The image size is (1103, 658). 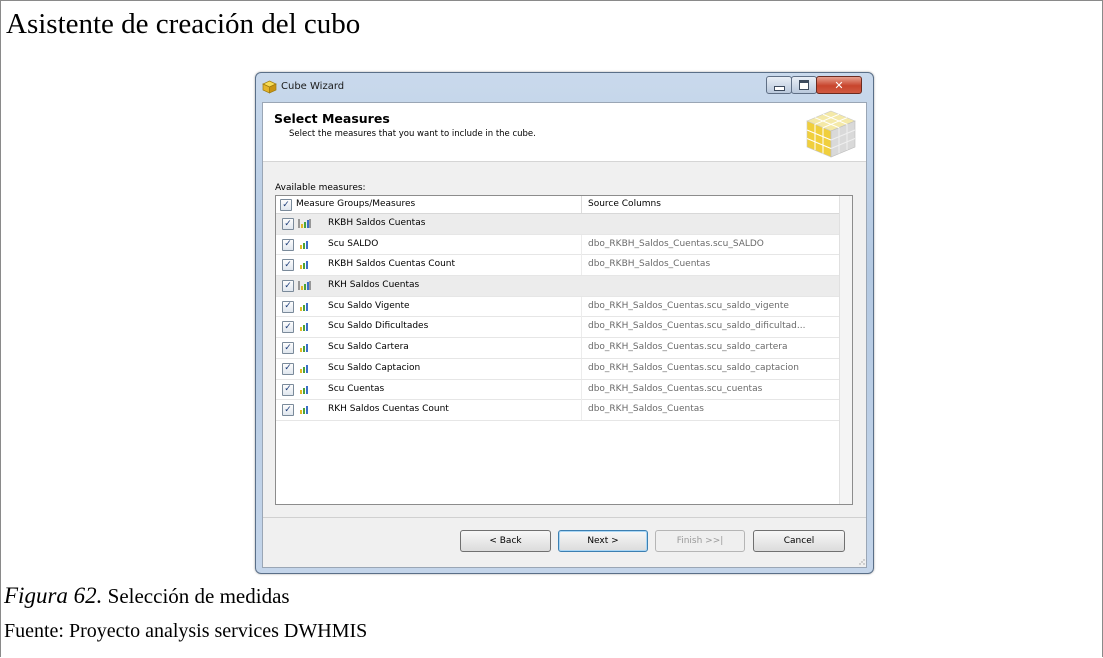 What do you see at coordinates (313, 86) in the screenshot?
I see `window-title: Cube Wizard` at bounding box center [313, 86].